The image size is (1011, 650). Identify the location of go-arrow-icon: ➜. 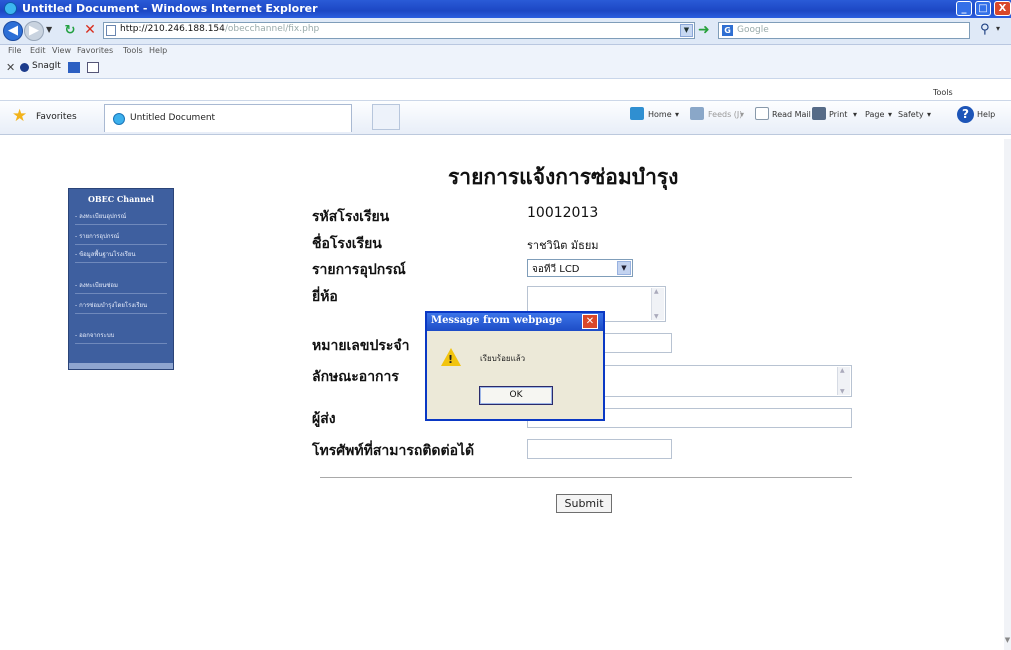
(704, 30).